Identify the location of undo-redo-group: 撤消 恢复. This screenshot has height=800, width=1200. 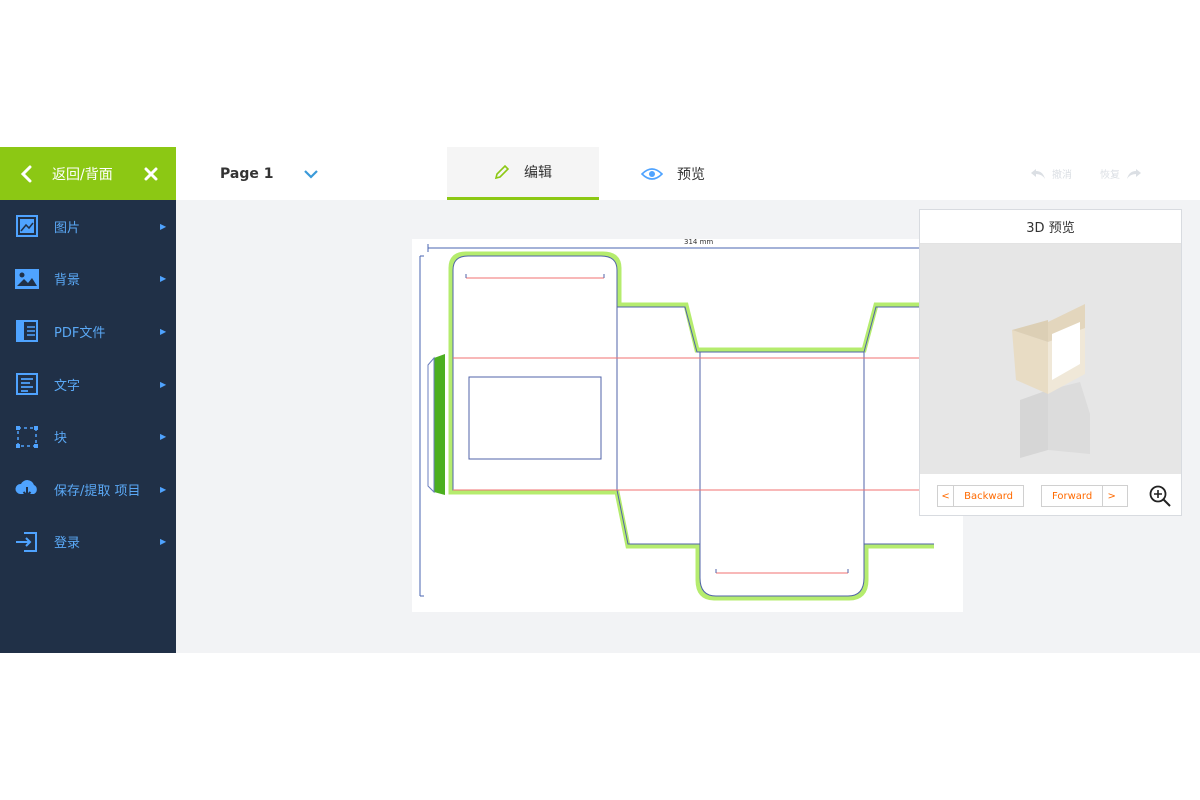
(1086, 173).